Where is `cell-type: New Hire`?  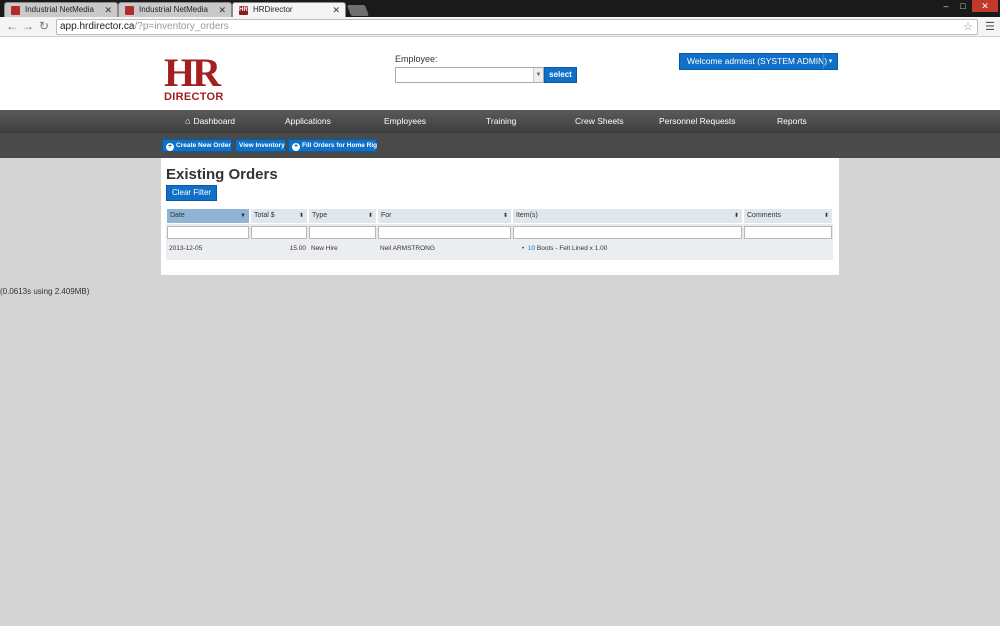 cell-type: New Hire is located at coordinates (324, 248).